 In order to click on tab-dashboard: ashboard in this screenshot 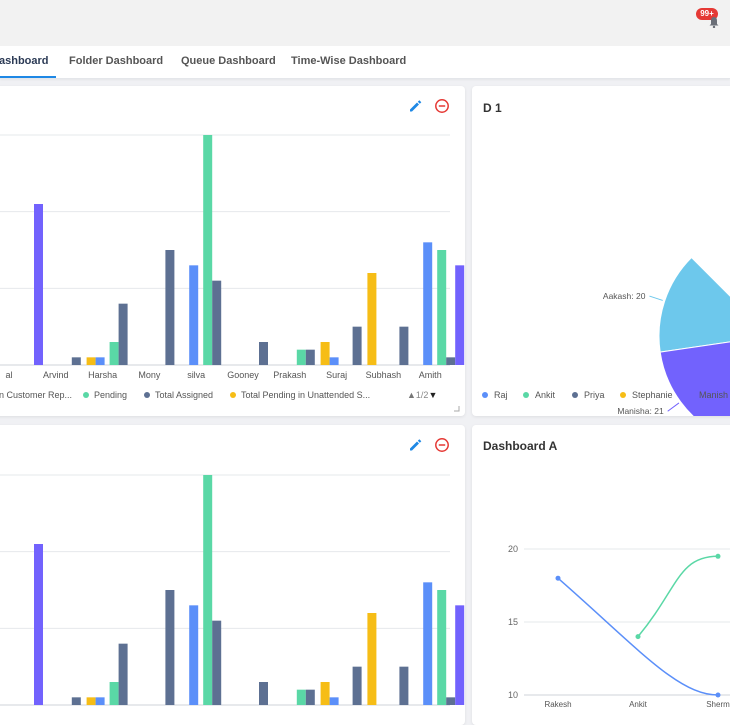, I will do `click(24, 61)`.